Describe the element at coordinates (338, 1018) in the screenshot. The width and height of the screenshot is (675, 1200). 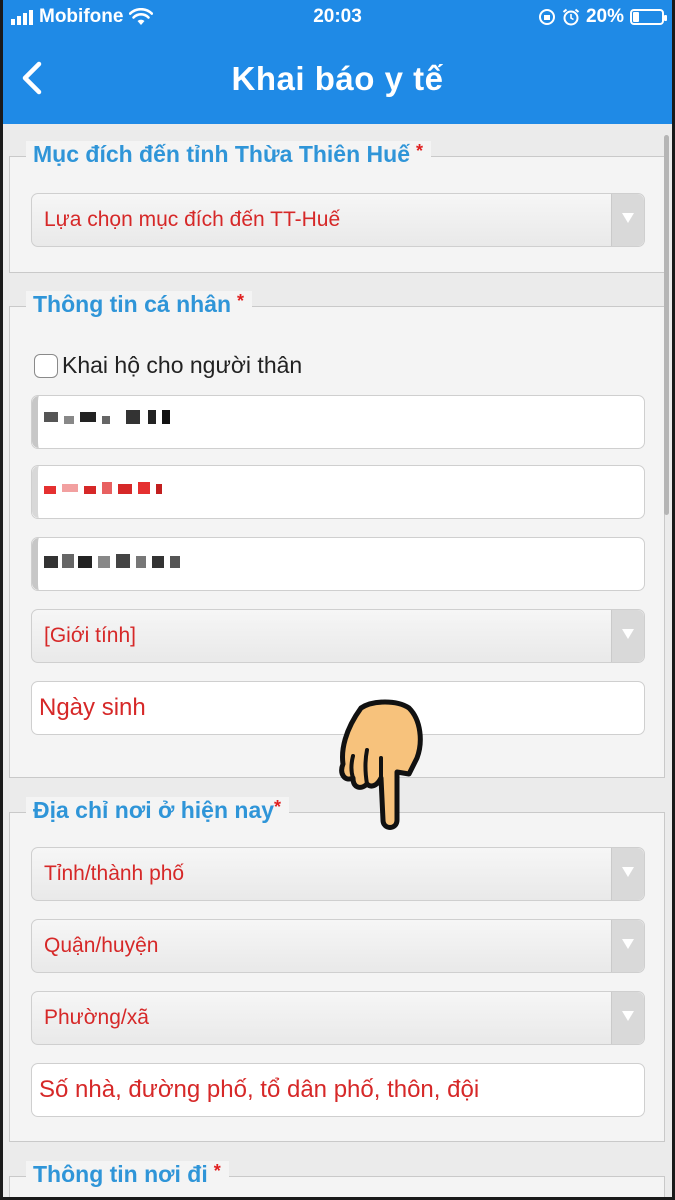
I see `ward-select: Phường/xã` at that location.